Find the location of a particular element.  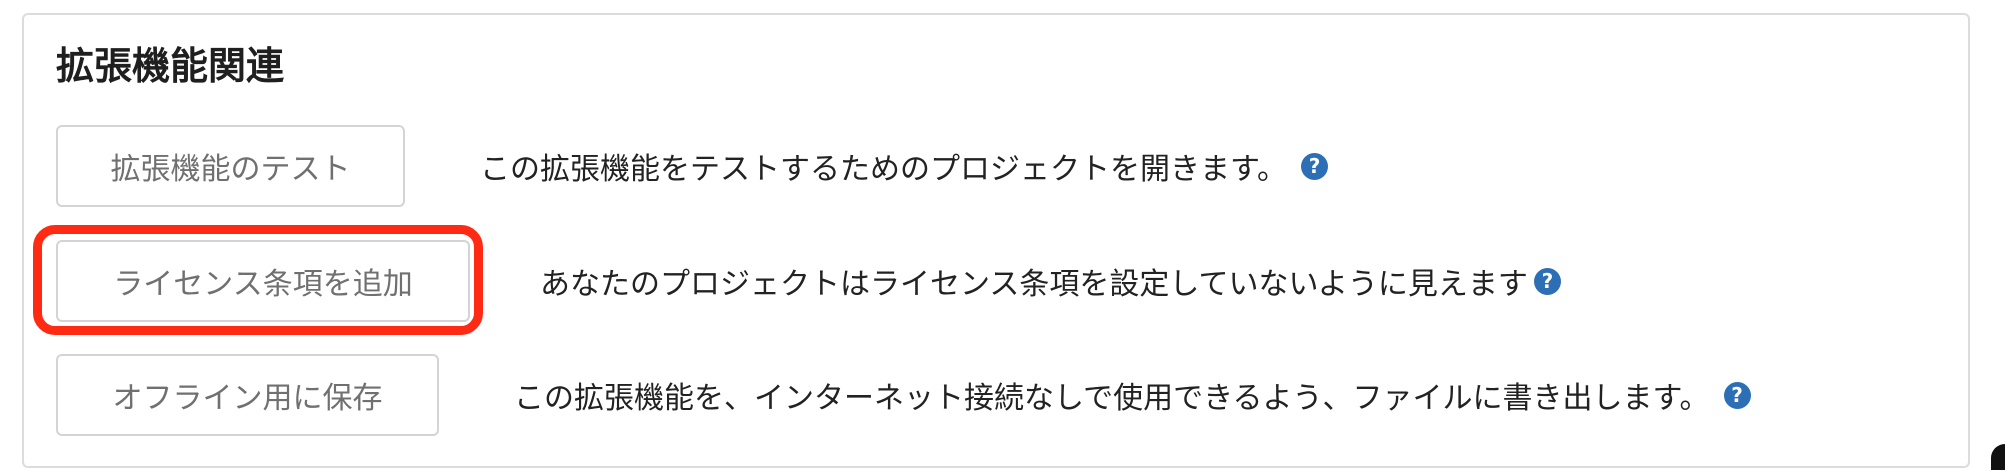

save-offline-button: オフライン用に保存 is located at coordinates (247, 395).